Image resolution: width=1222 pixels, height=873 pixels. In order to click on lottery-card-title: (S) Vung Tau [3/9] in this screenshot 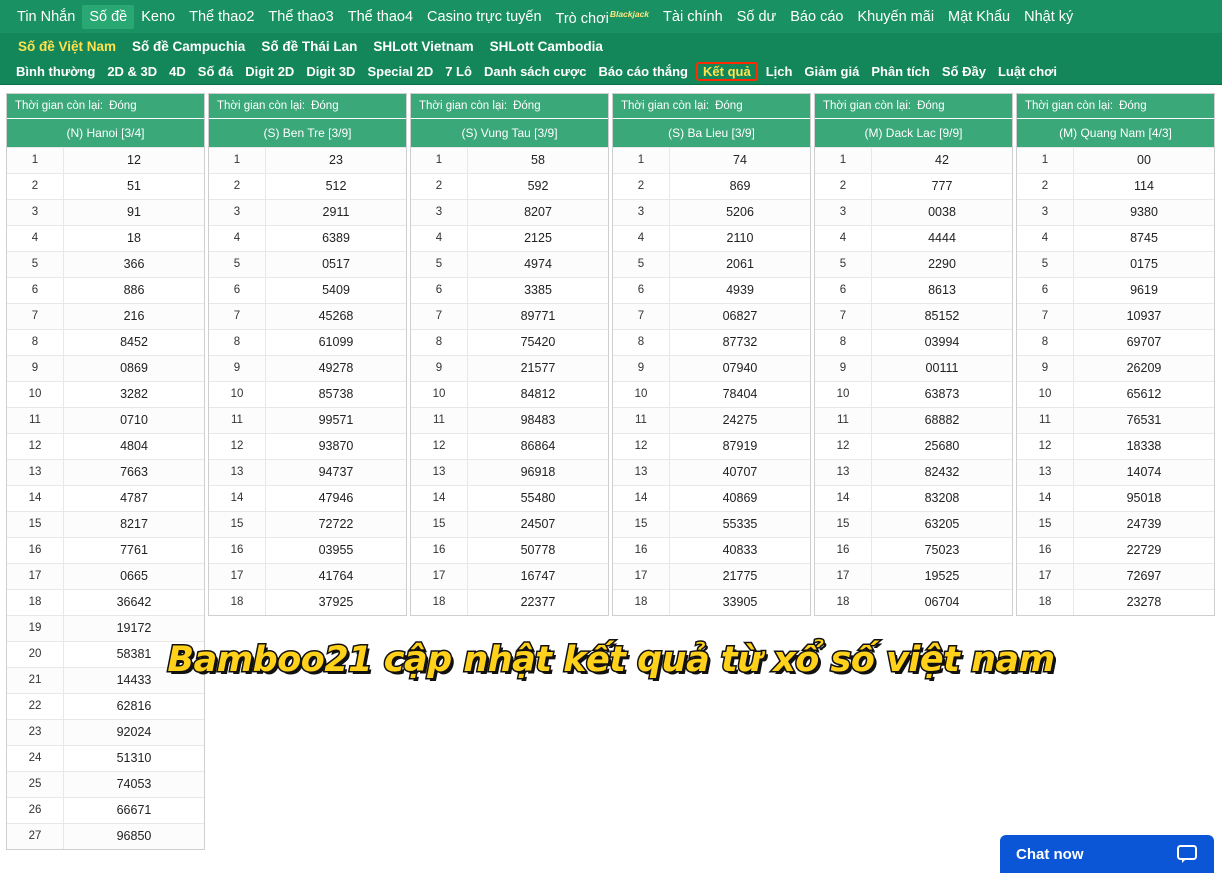, I will do `click(509, 133)`.